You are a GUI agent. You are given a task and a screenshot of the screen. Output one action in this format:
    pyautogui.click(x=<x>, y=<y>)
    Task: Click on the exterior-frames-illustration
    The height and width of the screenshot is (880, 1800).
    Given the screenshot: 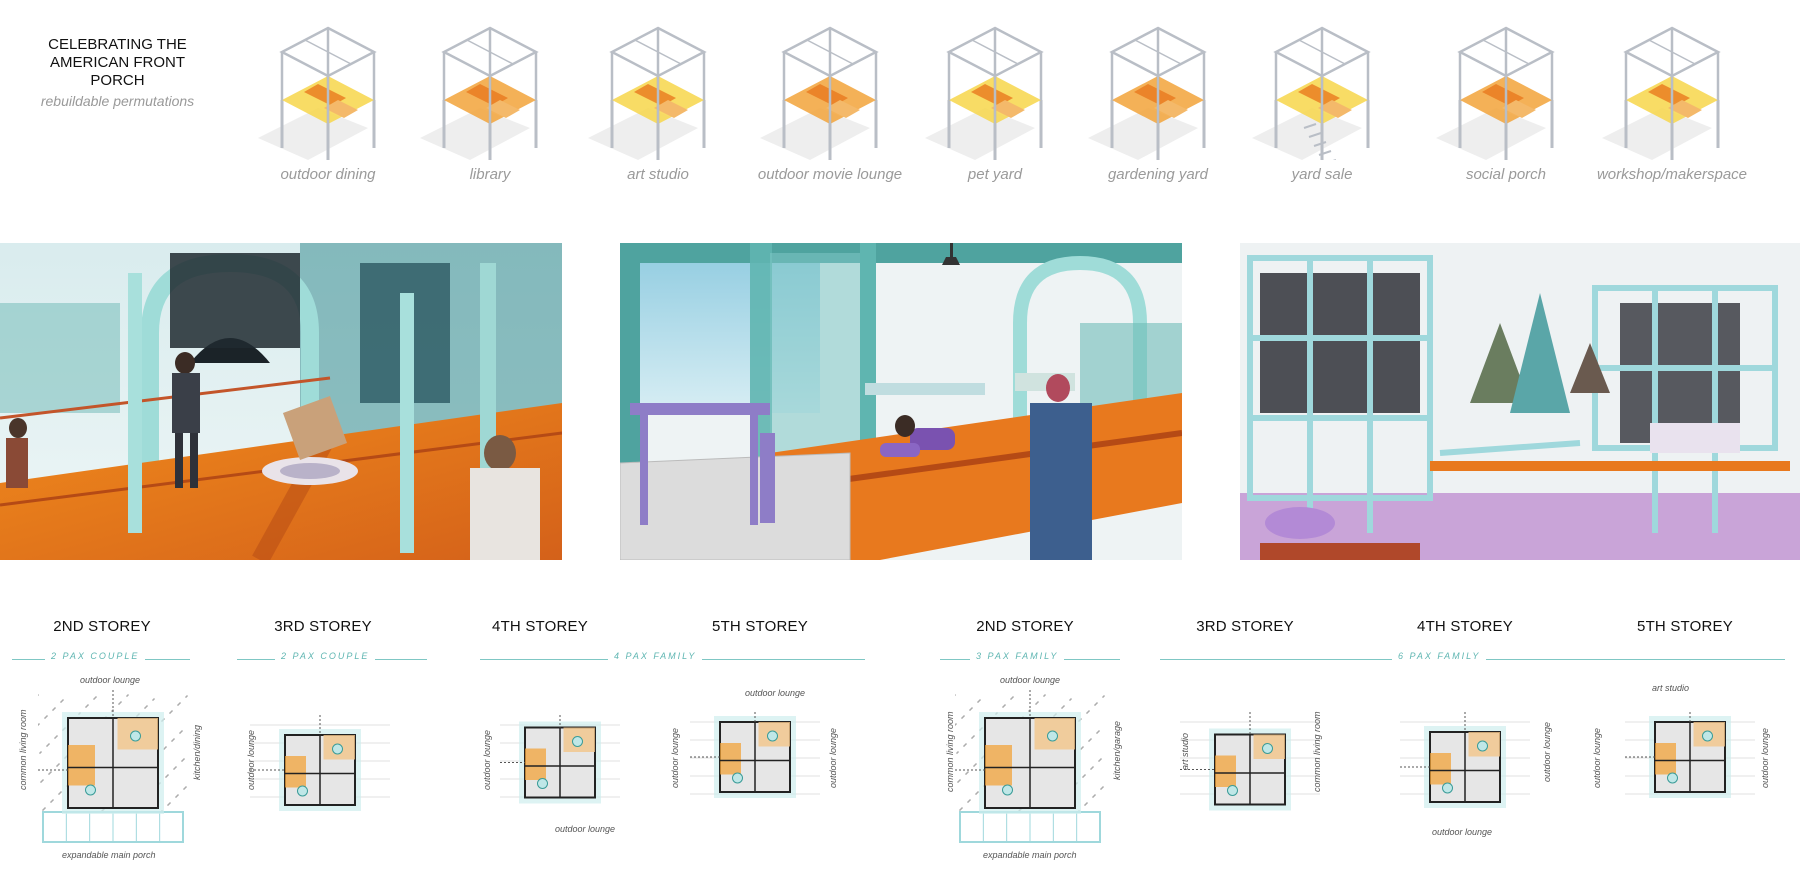 What is the action you would take?
    pyautogui.click(x=1520, y=401)
    